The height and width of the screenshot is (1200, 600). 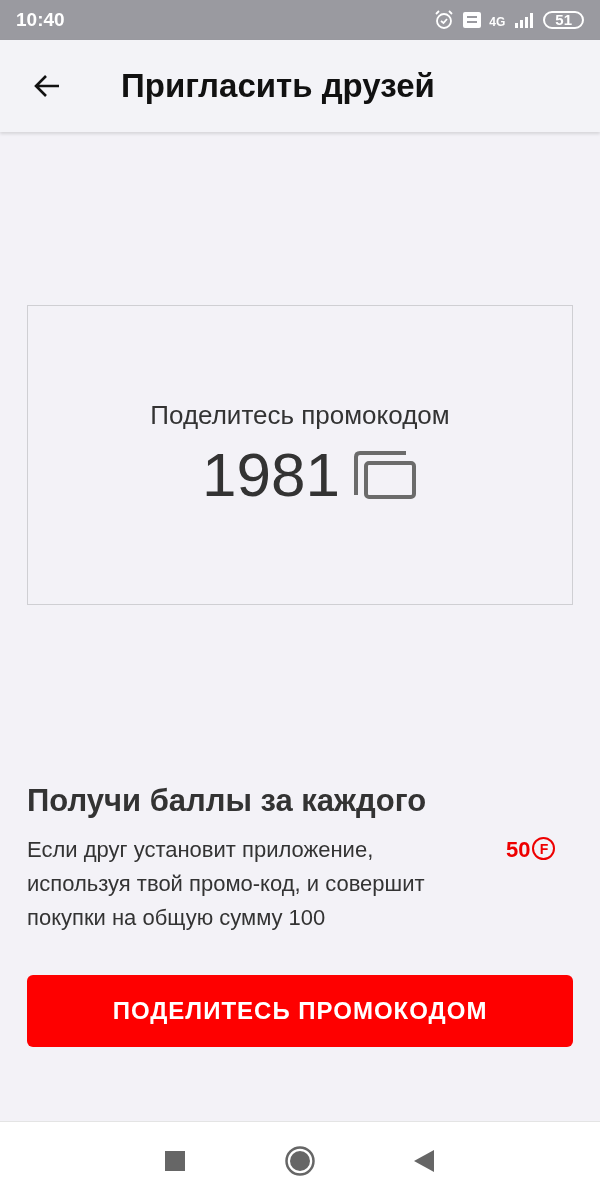 I want to click on reward-description: Если друг установит приложение, используя твой промо-код, и совершит покупки на общую сумму 100, so click(x=226, y=884).